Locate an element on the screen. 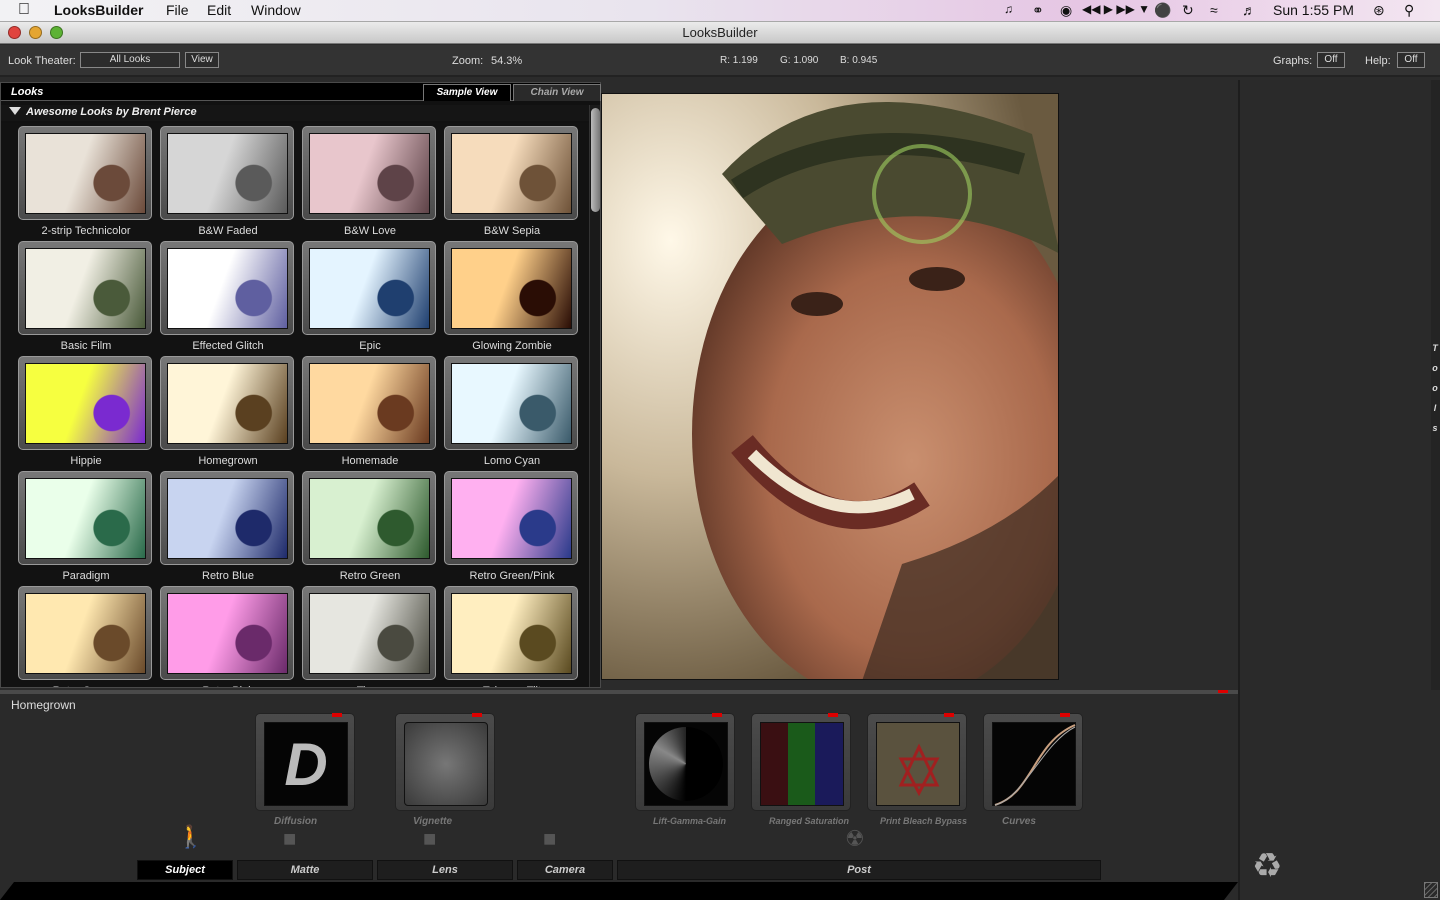  look-tile: Retro Pink is located at coordinates (227, 636).